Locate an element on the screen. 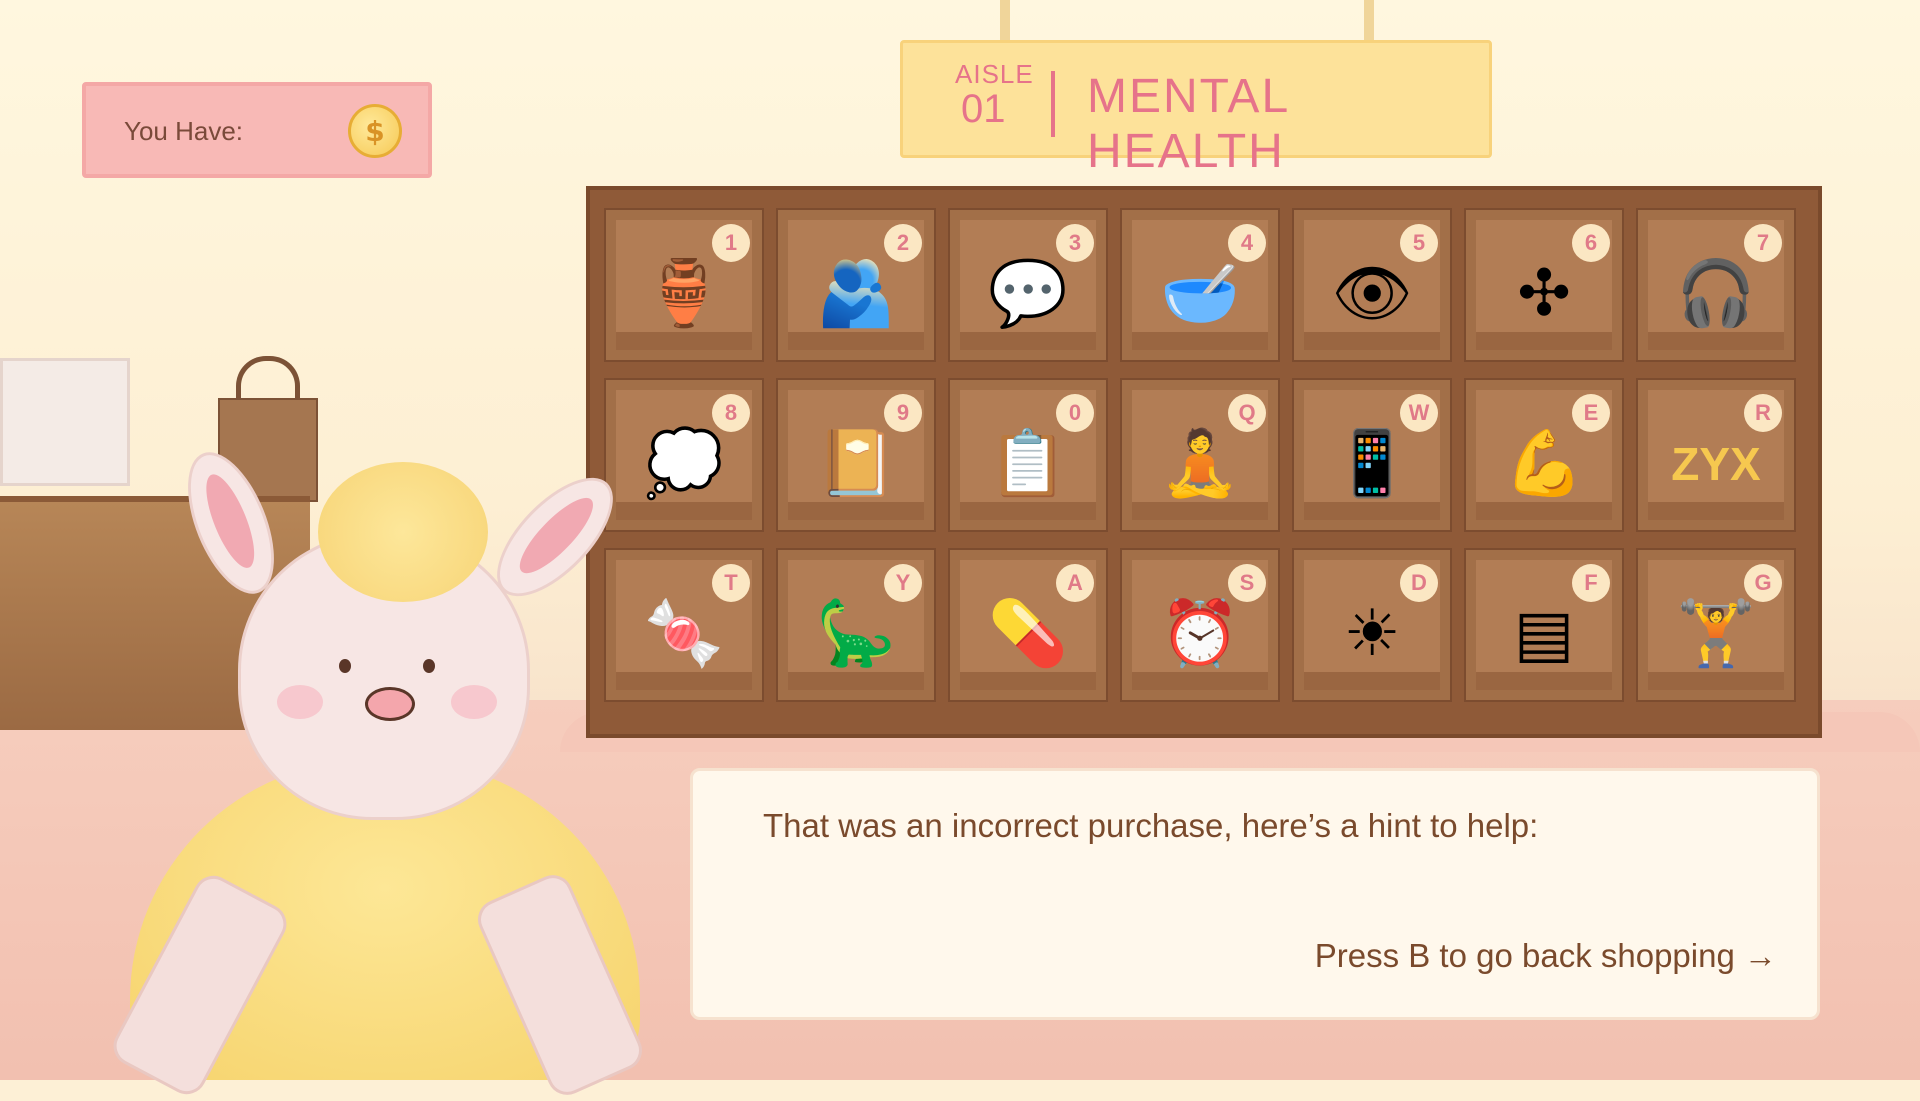 The image size is (1920, 1101). checkout-monitor is located at coordinates (65, 422).